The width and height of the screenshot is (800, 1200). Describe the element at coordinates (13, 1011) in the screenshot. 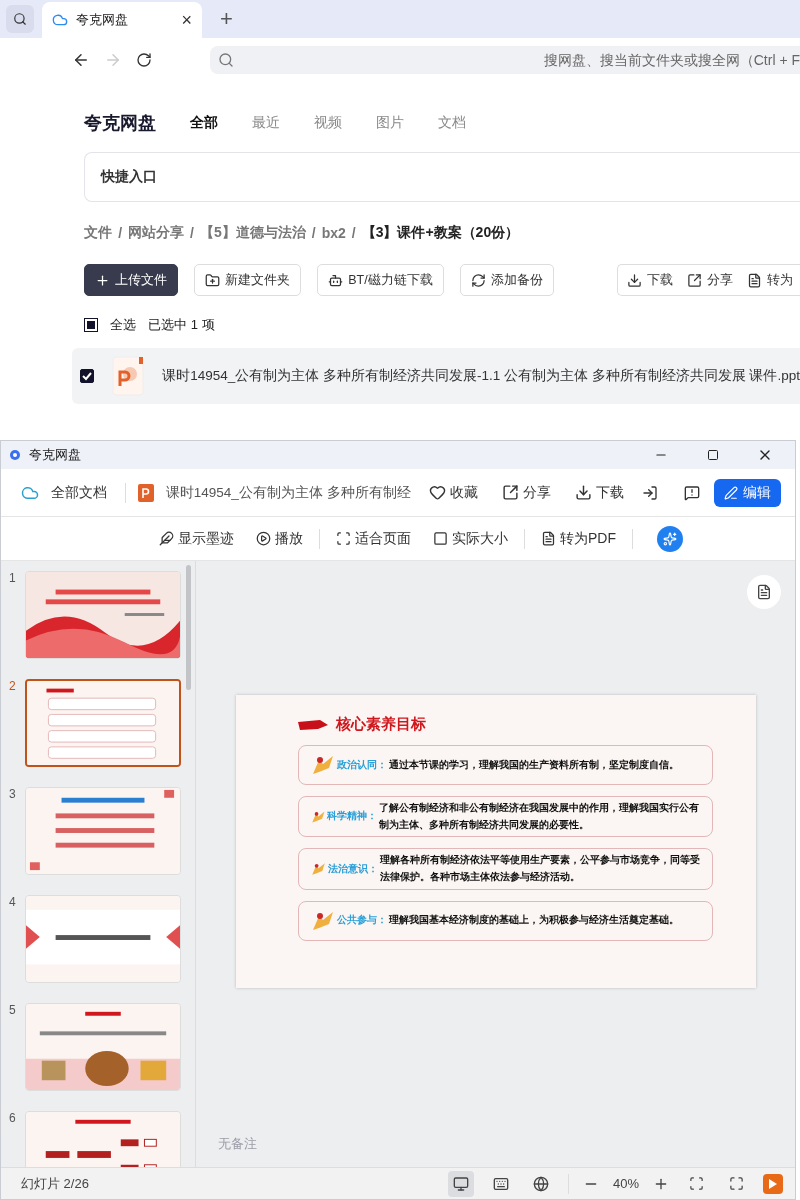

I see `slide-number: 5` at that location.